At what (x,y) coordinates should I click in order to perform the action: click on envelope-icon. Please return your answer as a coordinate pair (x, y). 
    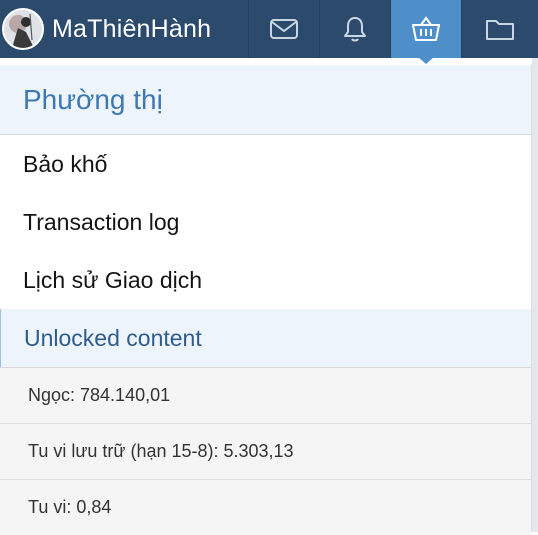
    Looking at the image, I should click on (284, 29).